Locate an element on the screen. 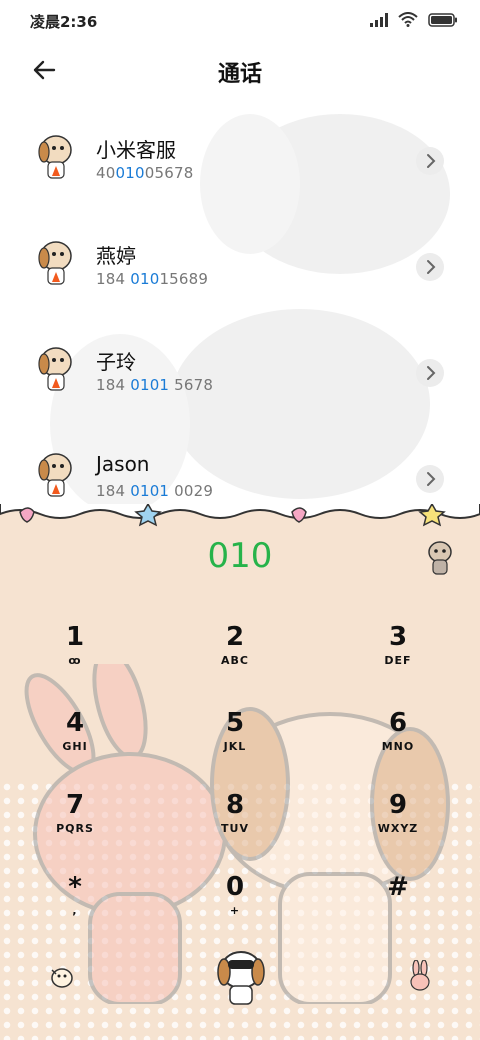 The image size is (480, 1040). key-letters: , is located at coordinates (75, 910).